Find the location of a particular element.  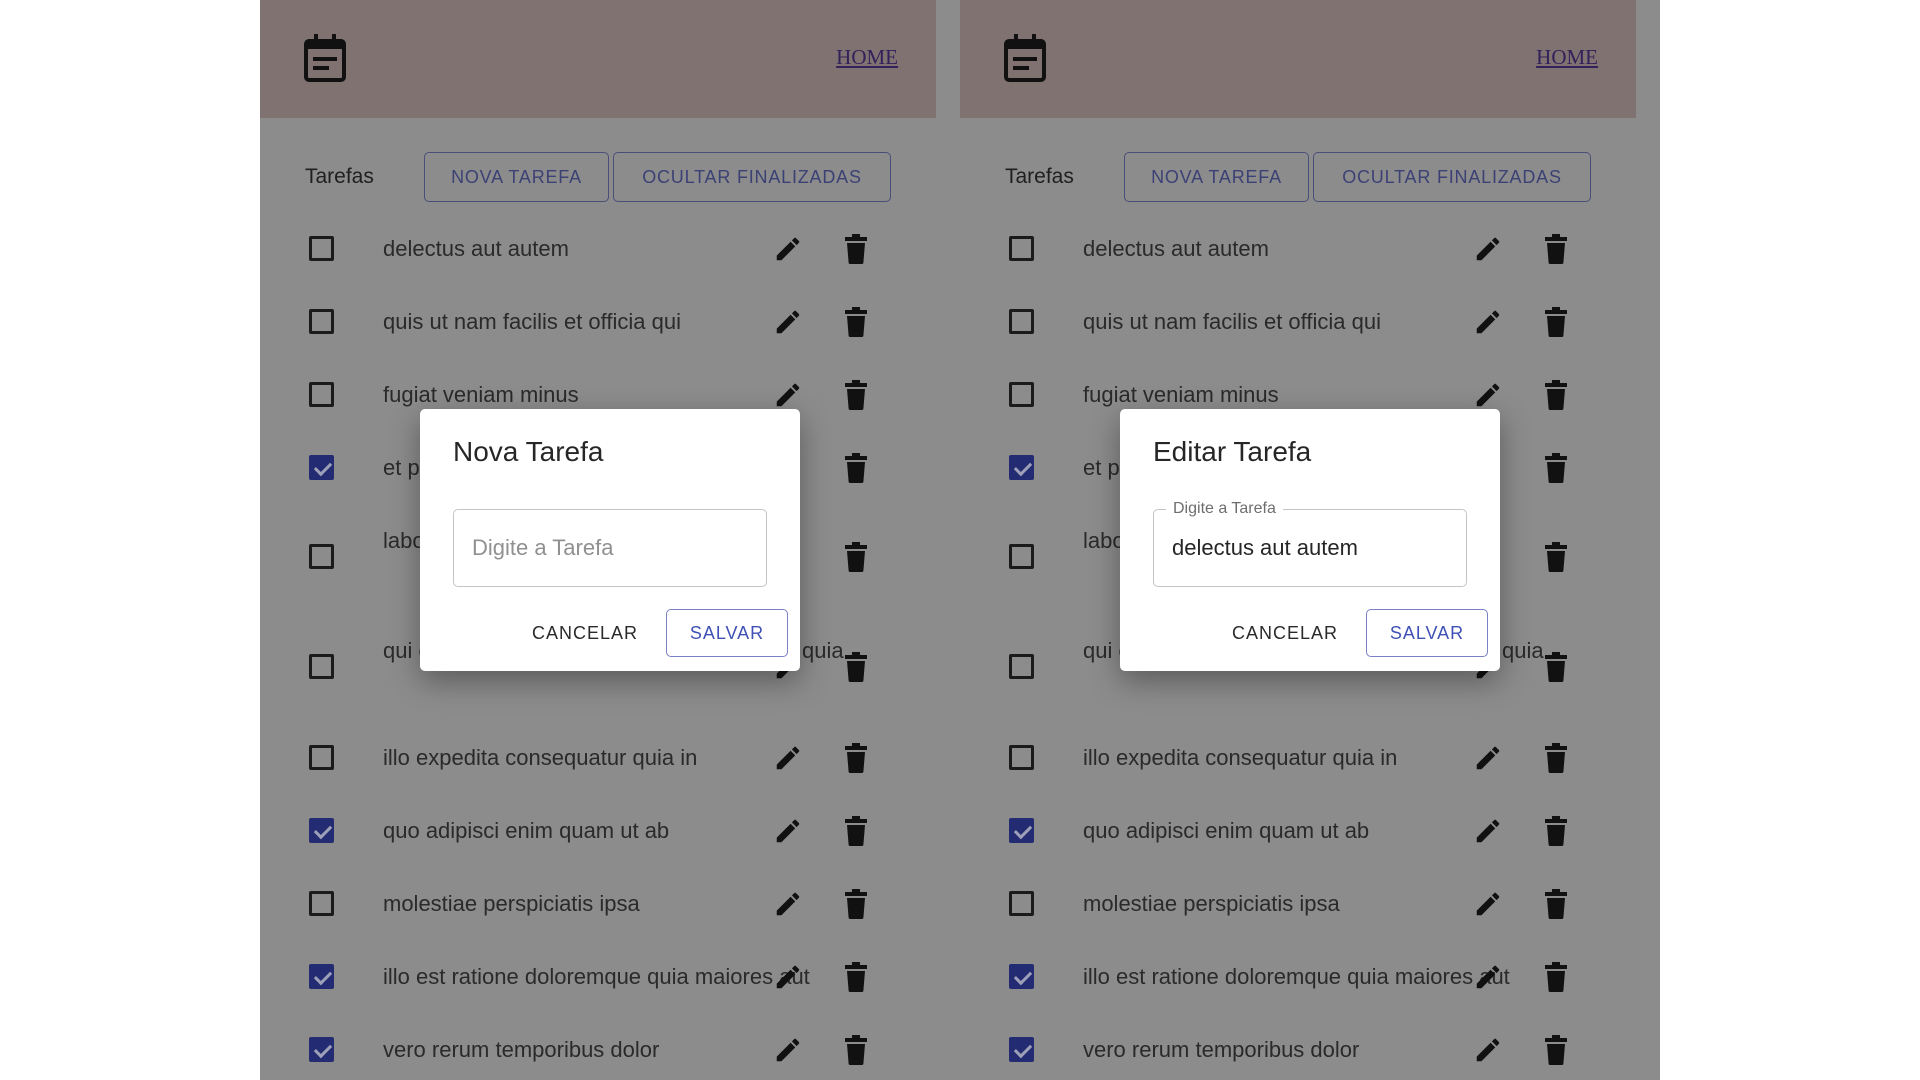

field-label: Digite a Tarefa is located at coordinates (1224, 509).